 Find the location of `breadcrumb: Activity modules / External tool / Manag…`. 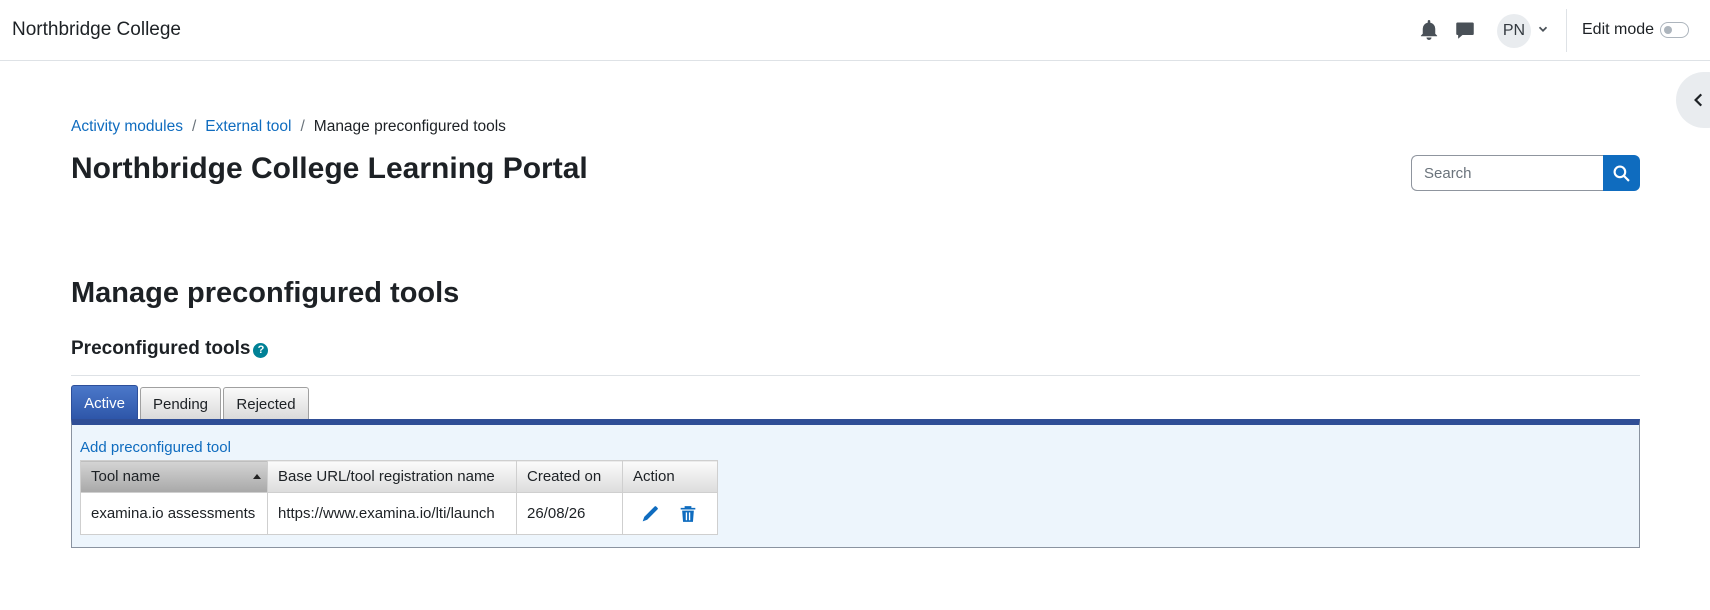

breadcrumb: Activity modules / External tool / Manag… is located at coordinates (288, 127).